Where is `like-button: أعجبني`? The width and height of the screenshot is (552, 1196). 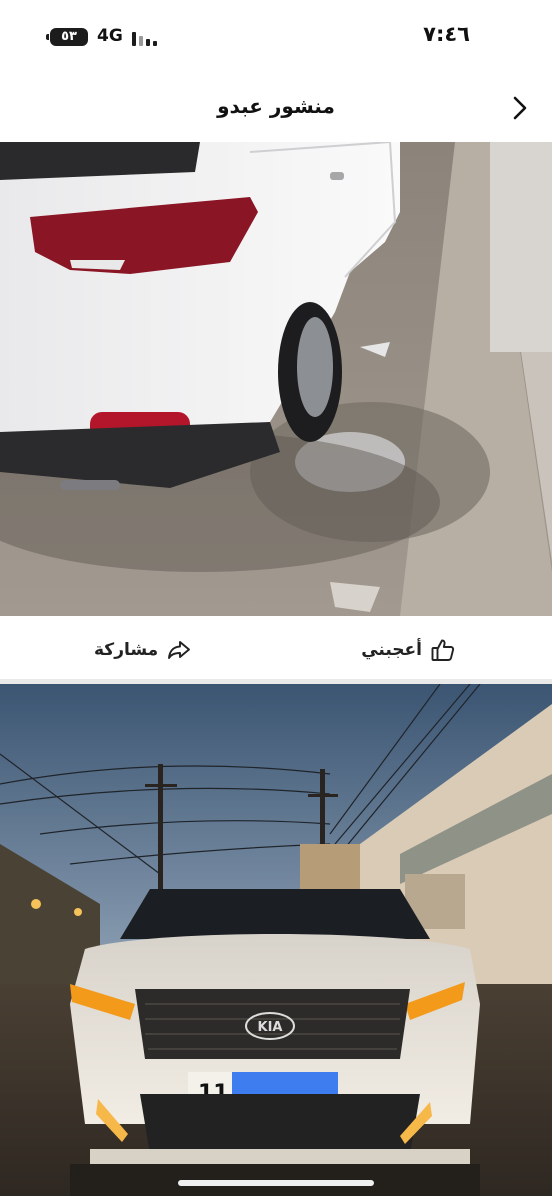 like-button: أعجبني is located at coordinates (408, 650).